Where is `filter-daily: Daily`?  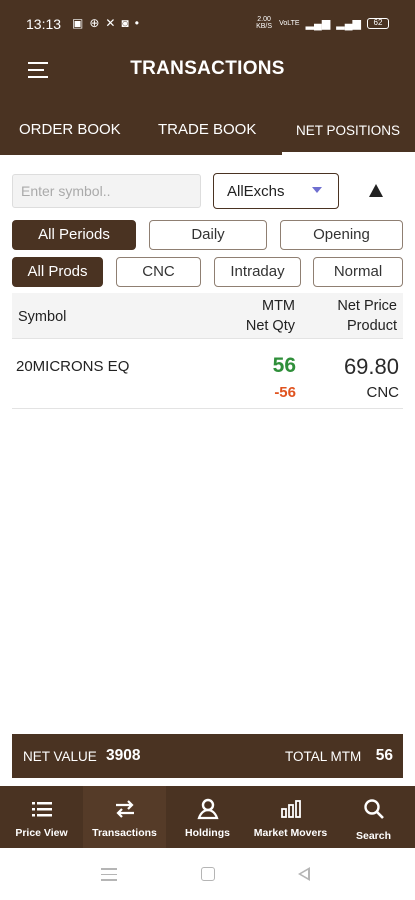 filter-daily: Daily is located at coordinates (208, 235).